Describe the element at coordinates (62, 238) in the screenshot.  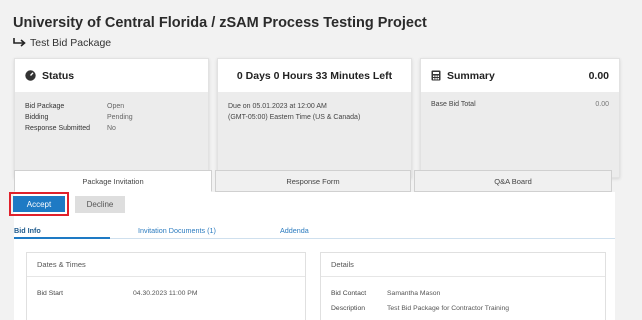
I see `active-subtab-indicator` at that location.